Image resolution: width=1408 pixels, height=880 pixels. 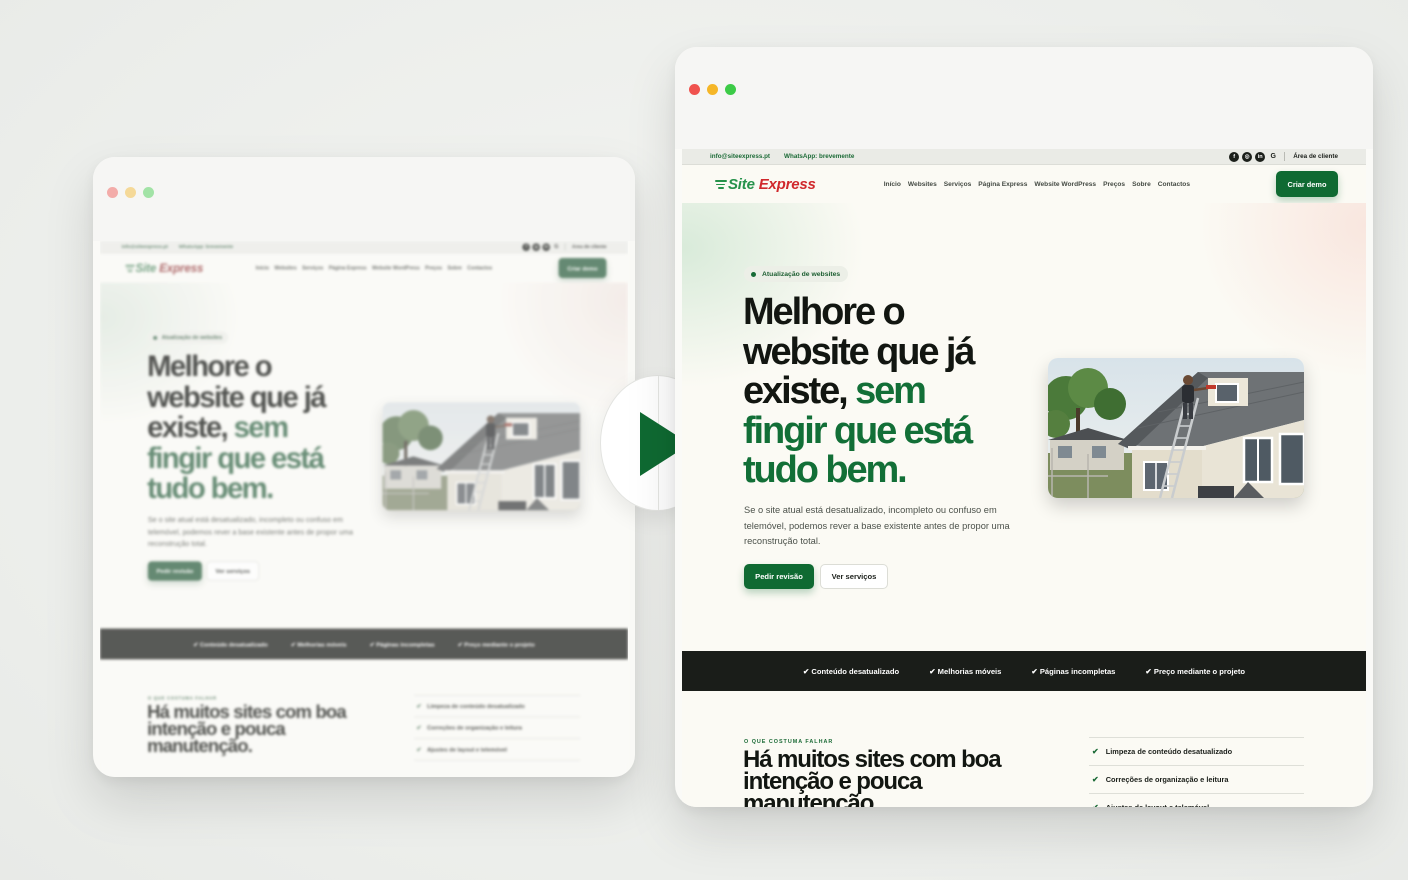 What do you see at coordinates (1024, 98) in the screenshot?
I see `after-window-chrome` at bounding box center [1024, 98].